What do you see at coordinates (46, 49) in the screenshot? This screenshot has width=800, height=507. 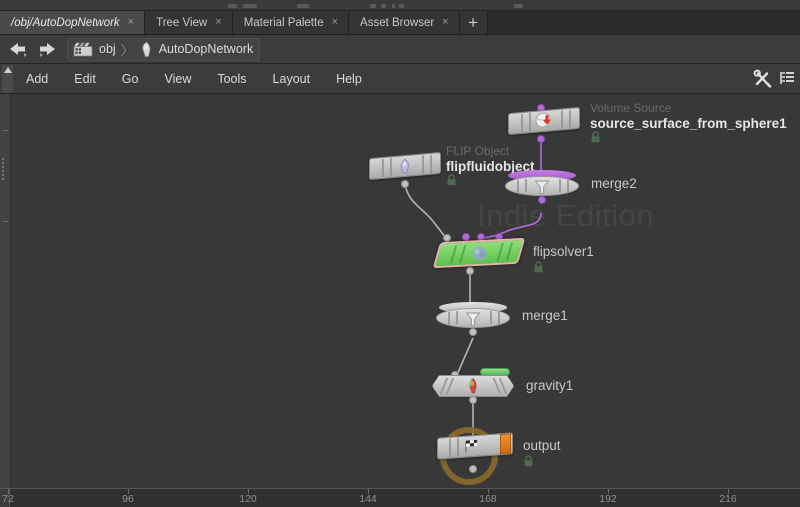 I see `forward-arrow-icon` at bounding box center [46, 49].